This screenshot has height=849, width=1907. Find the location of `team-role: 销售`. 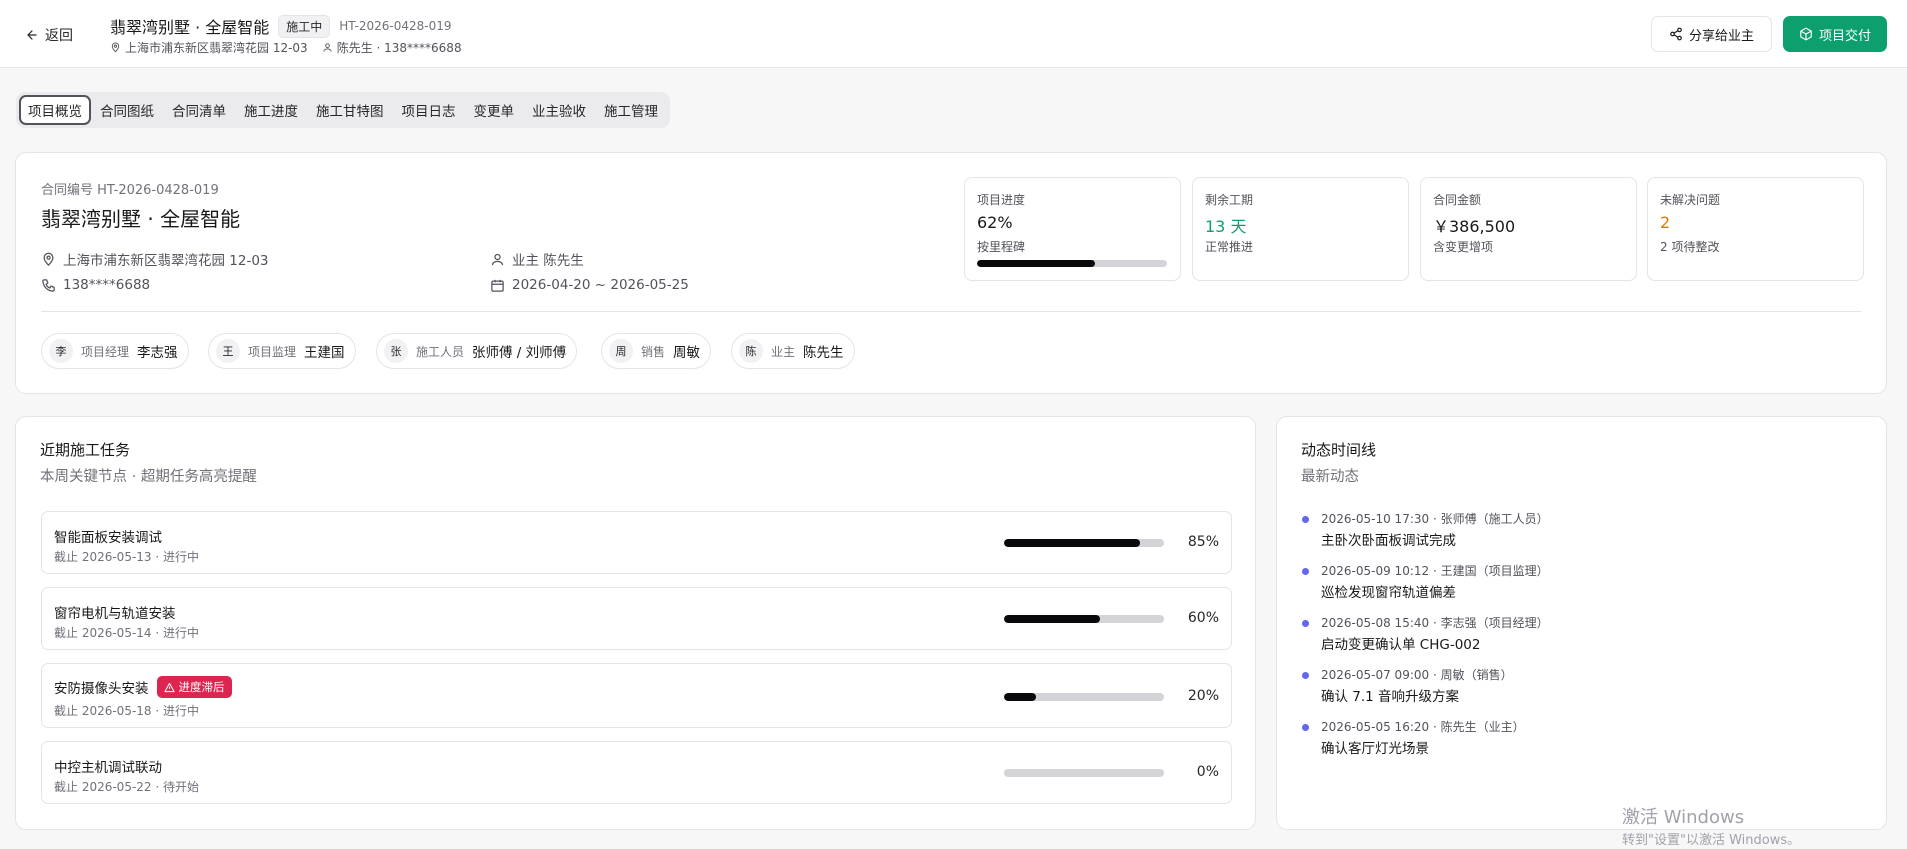

team-role: 销售 is located at coordinates (653, 351).